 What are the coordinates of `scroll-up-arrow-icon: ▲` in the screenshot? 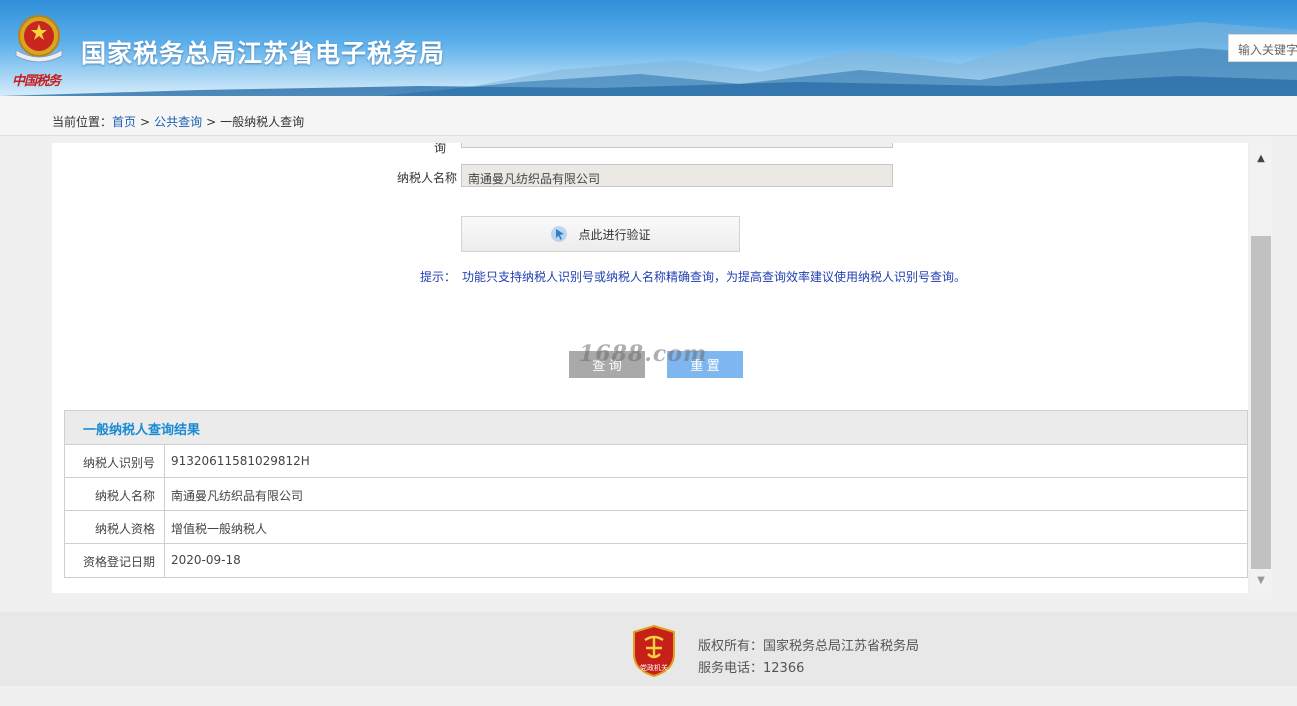 It's located at (1261, 158).